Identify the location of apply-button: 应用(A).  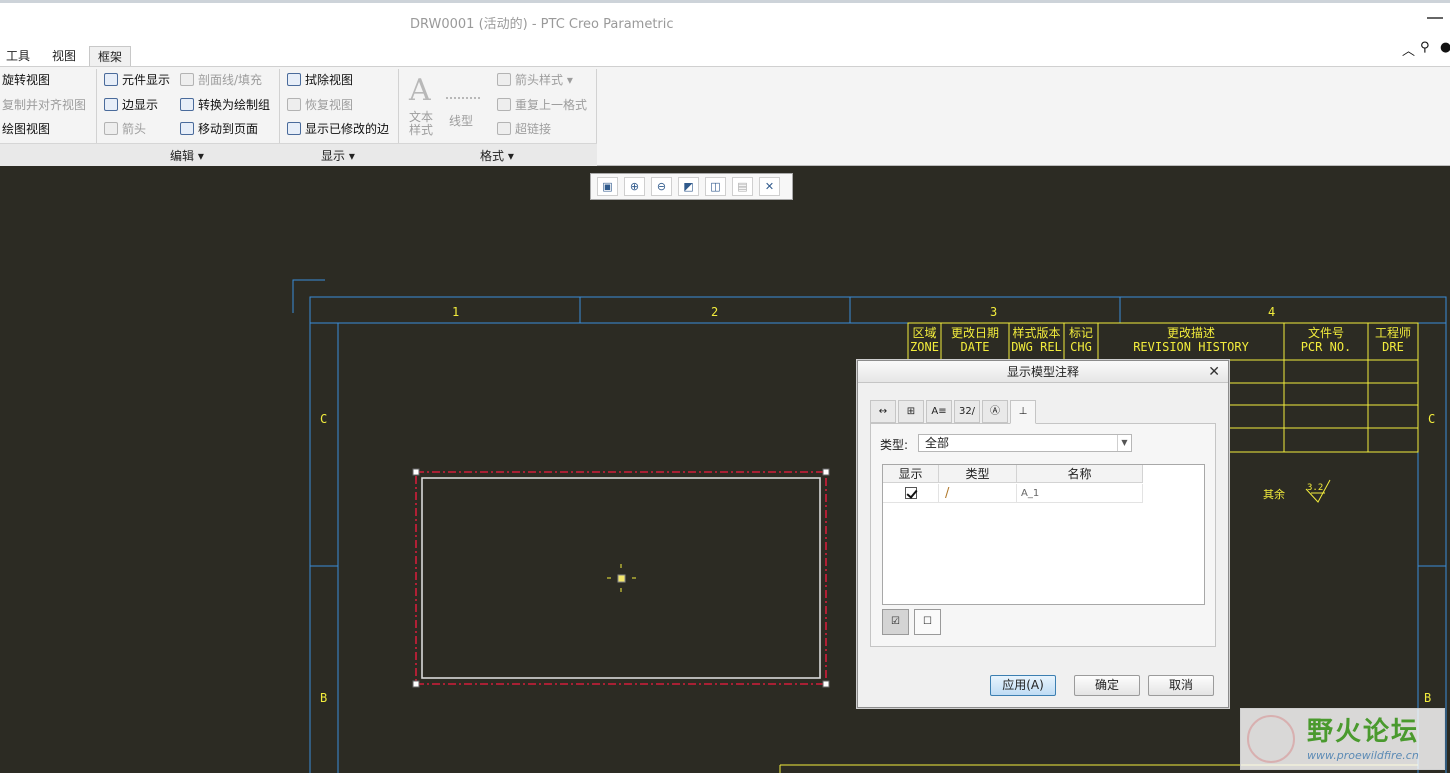
(1023, 685).